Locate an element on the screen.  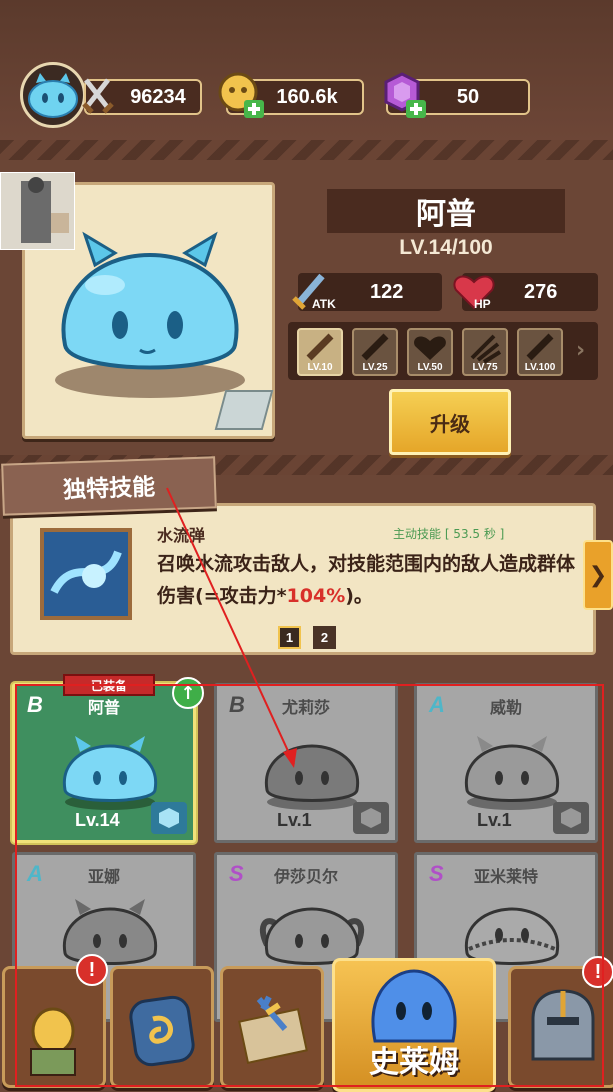
nav-rune-button is located at coordinates (162, 1027).